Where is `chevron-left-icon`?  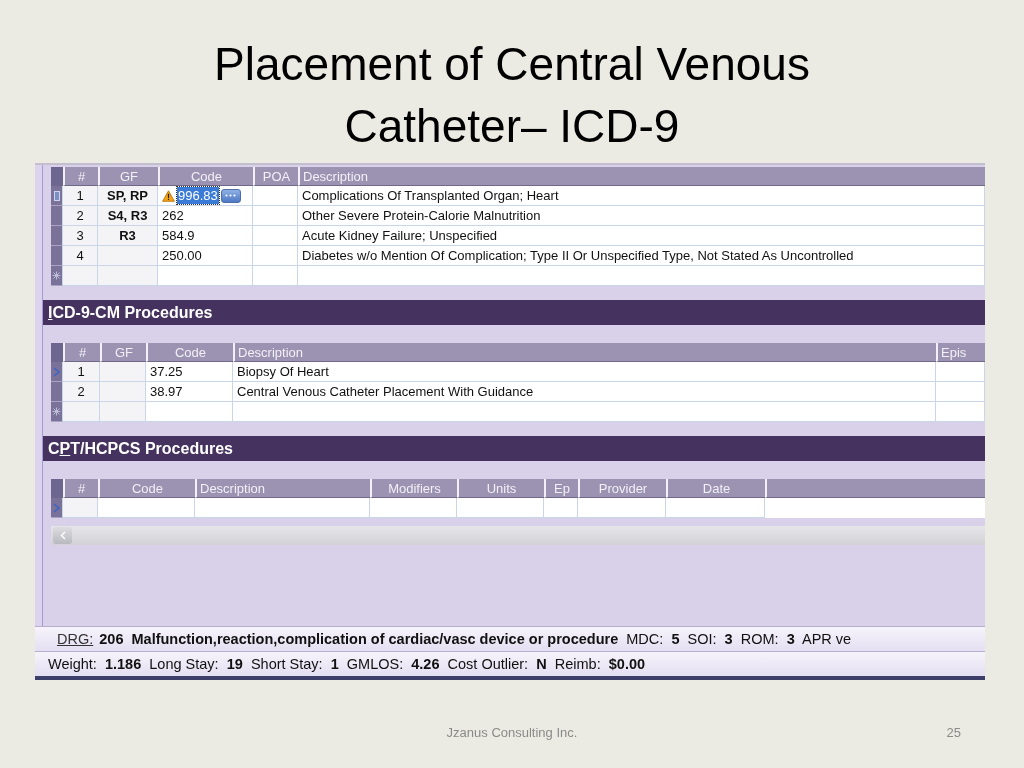
chevron-left-icon is located at coordinates (62, 535).